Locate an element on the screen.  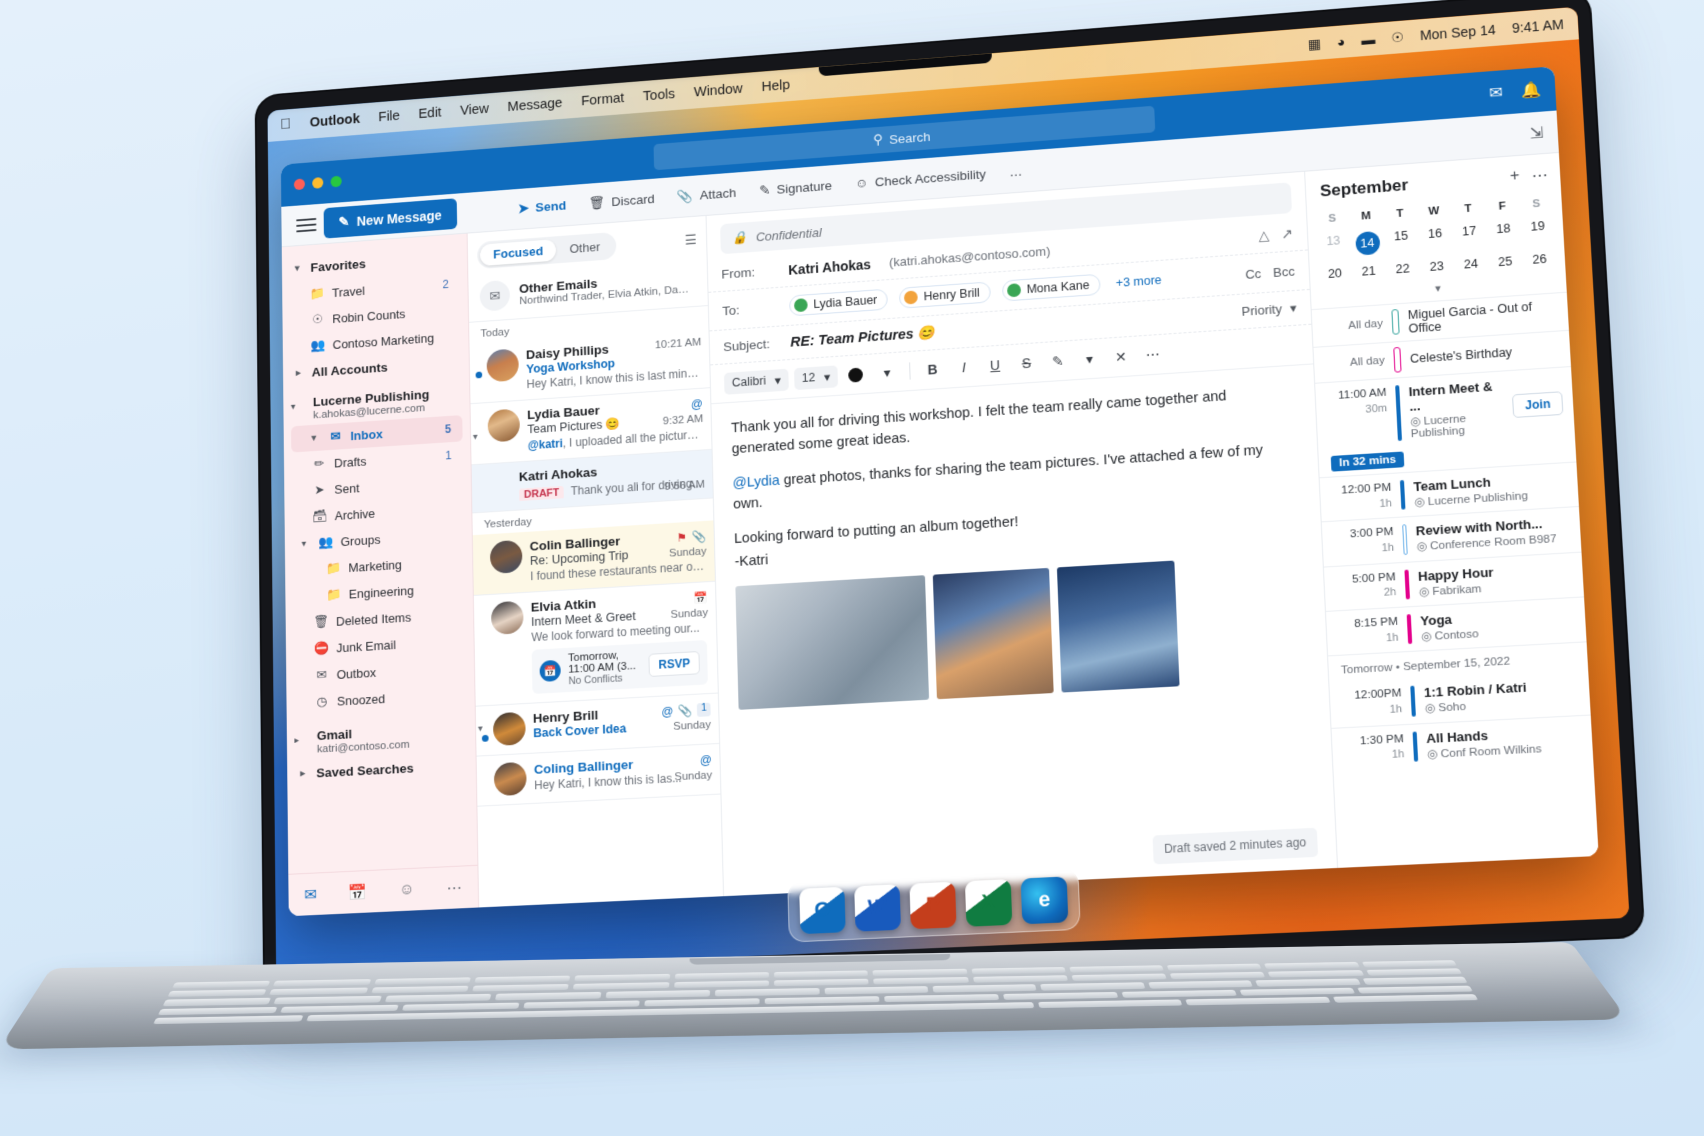
calendar-day: 17 is located at coordinates (1469, 235).